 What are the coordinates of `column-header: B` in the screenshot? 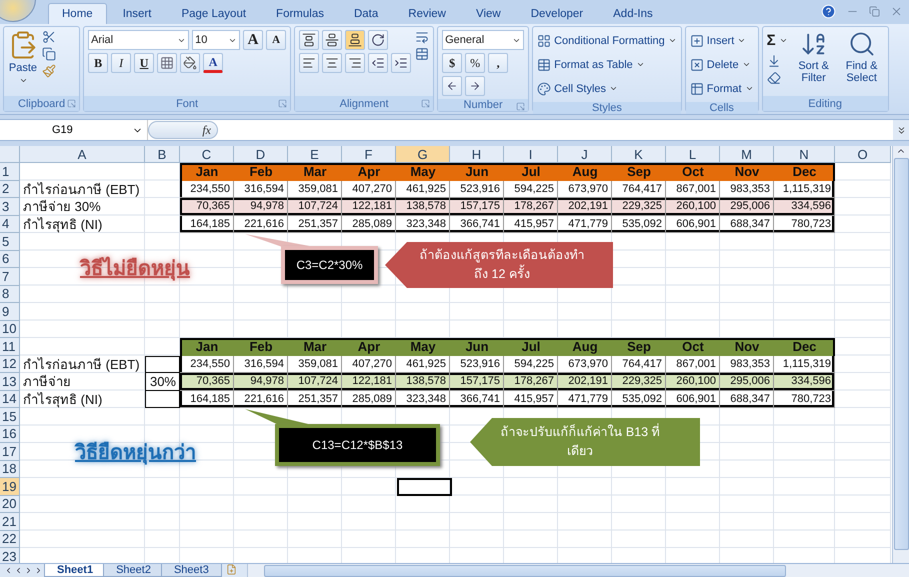 It's located at (162, 154).